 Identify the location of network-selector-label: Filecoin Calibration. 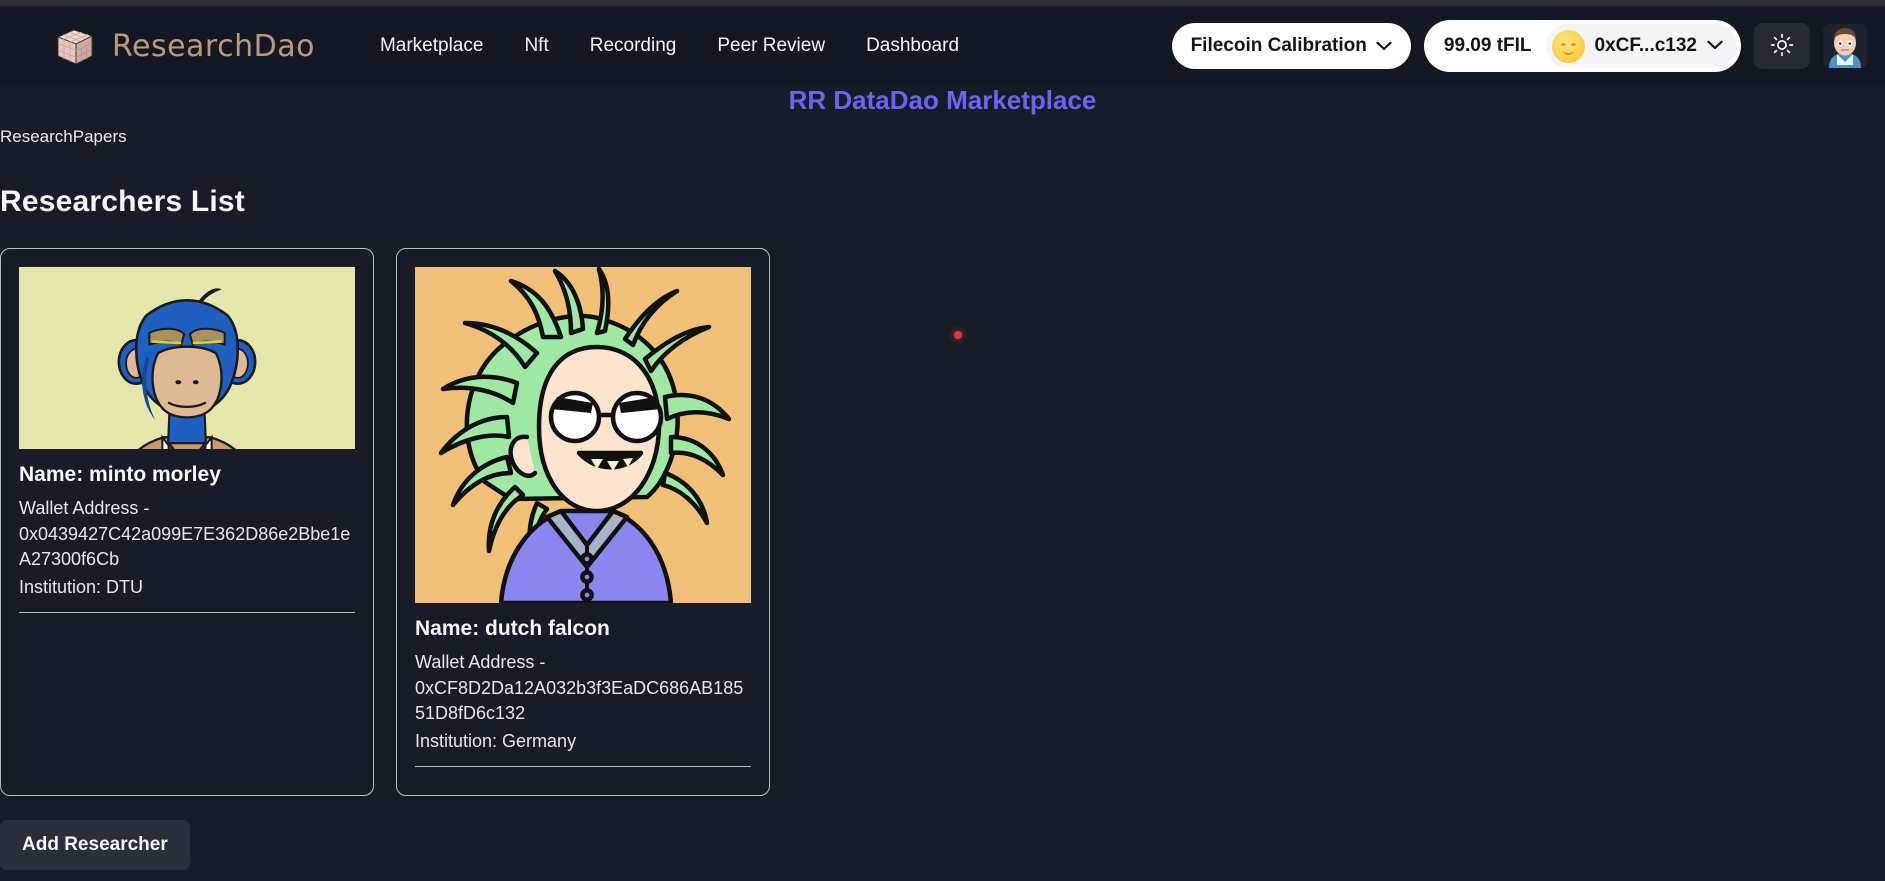
(1278, 45).